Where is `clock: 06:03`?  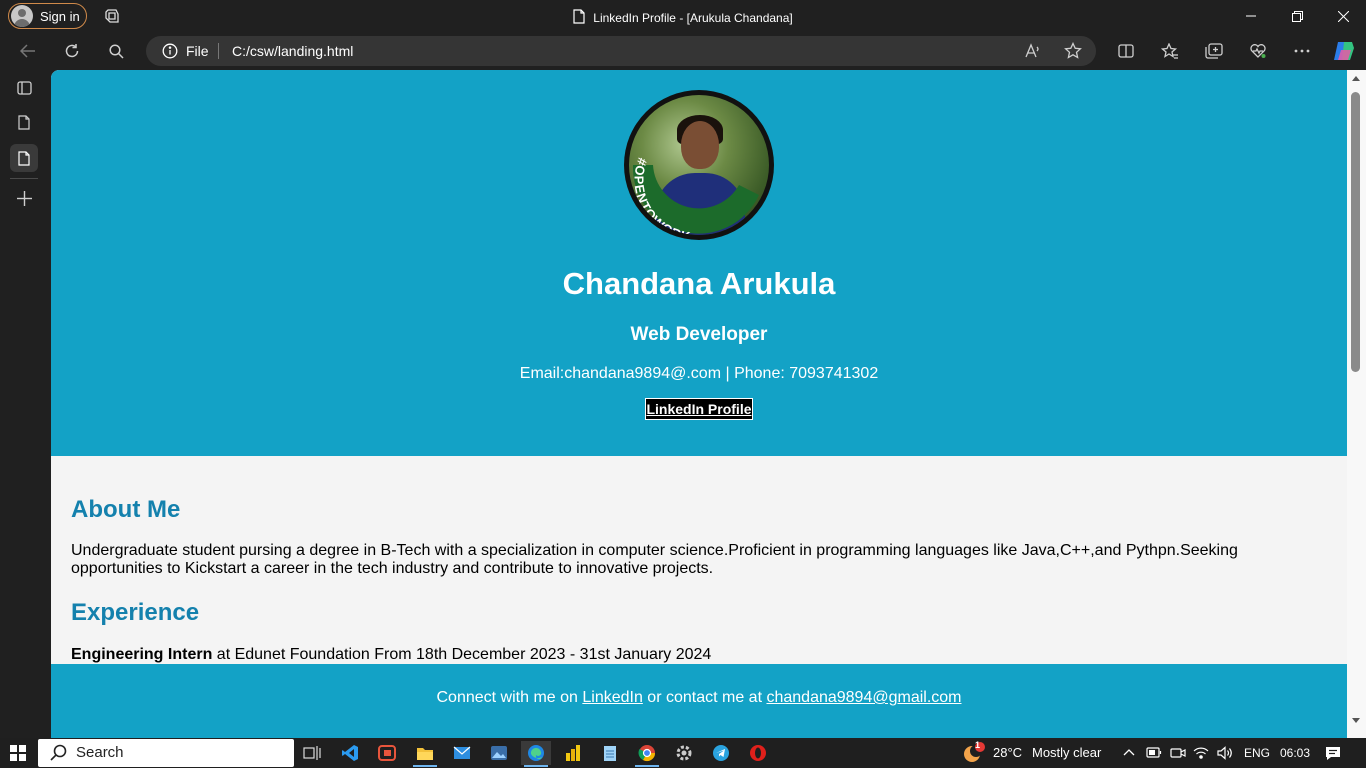 clock: 06:03 is located at coordinates (1295, 753).